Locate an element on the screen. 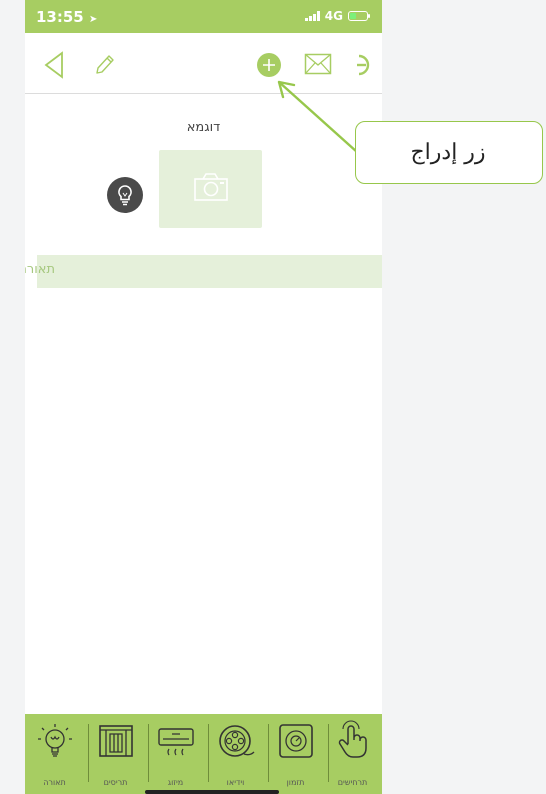 Image resolution: width=546 pixels, height=794 pixels. callout-text: زر إدراج is located at coordinates (448, 152).